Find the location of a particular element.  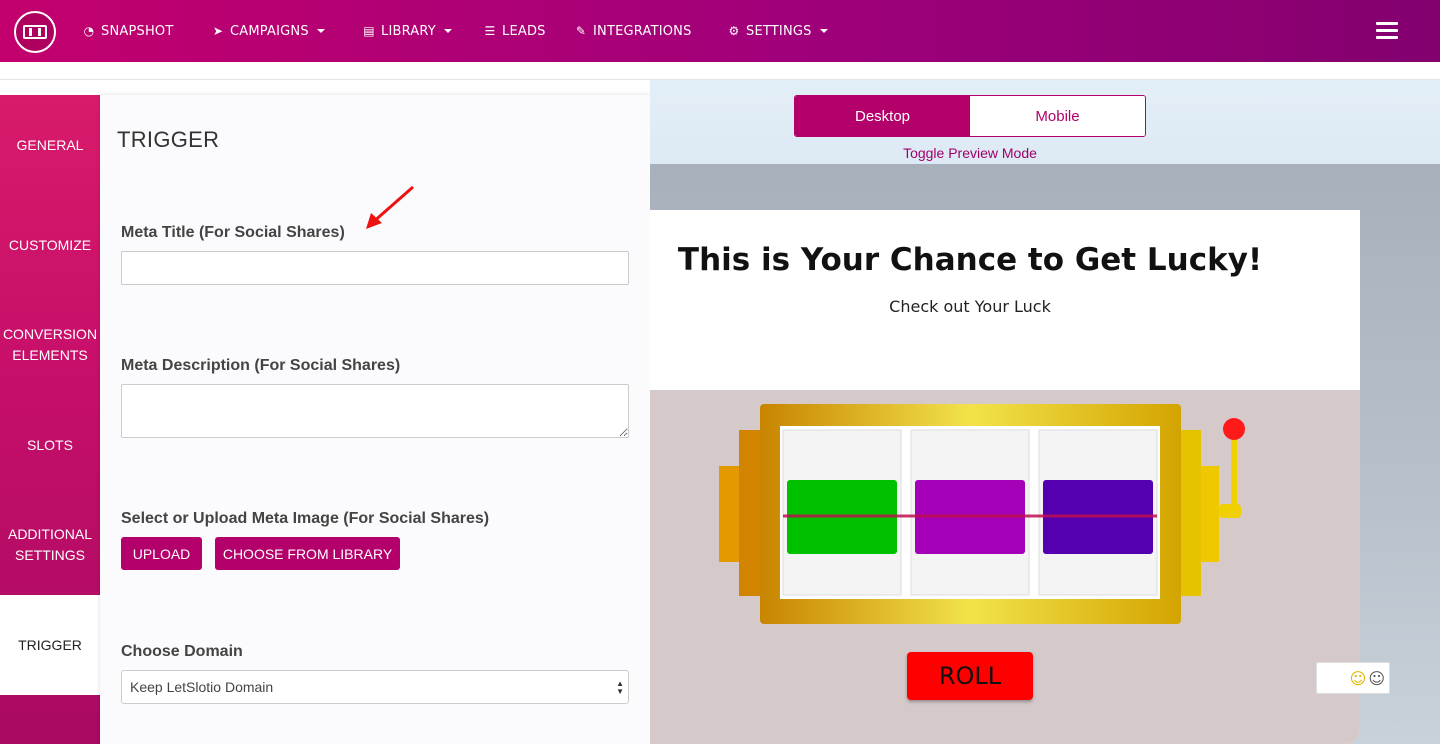

nav-library: ▤ LIBRARY is located at coordinates (407, 31).